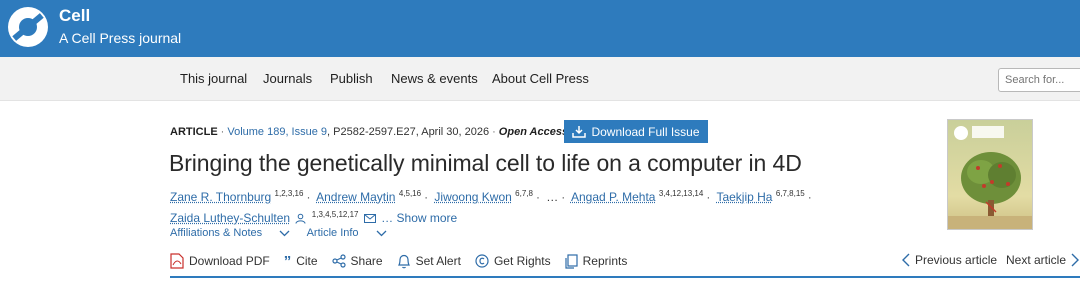 The image size is (1080, 288). Describe the element at coordinates (338, 261) in the screenshot. I see `share-icon` at that location.